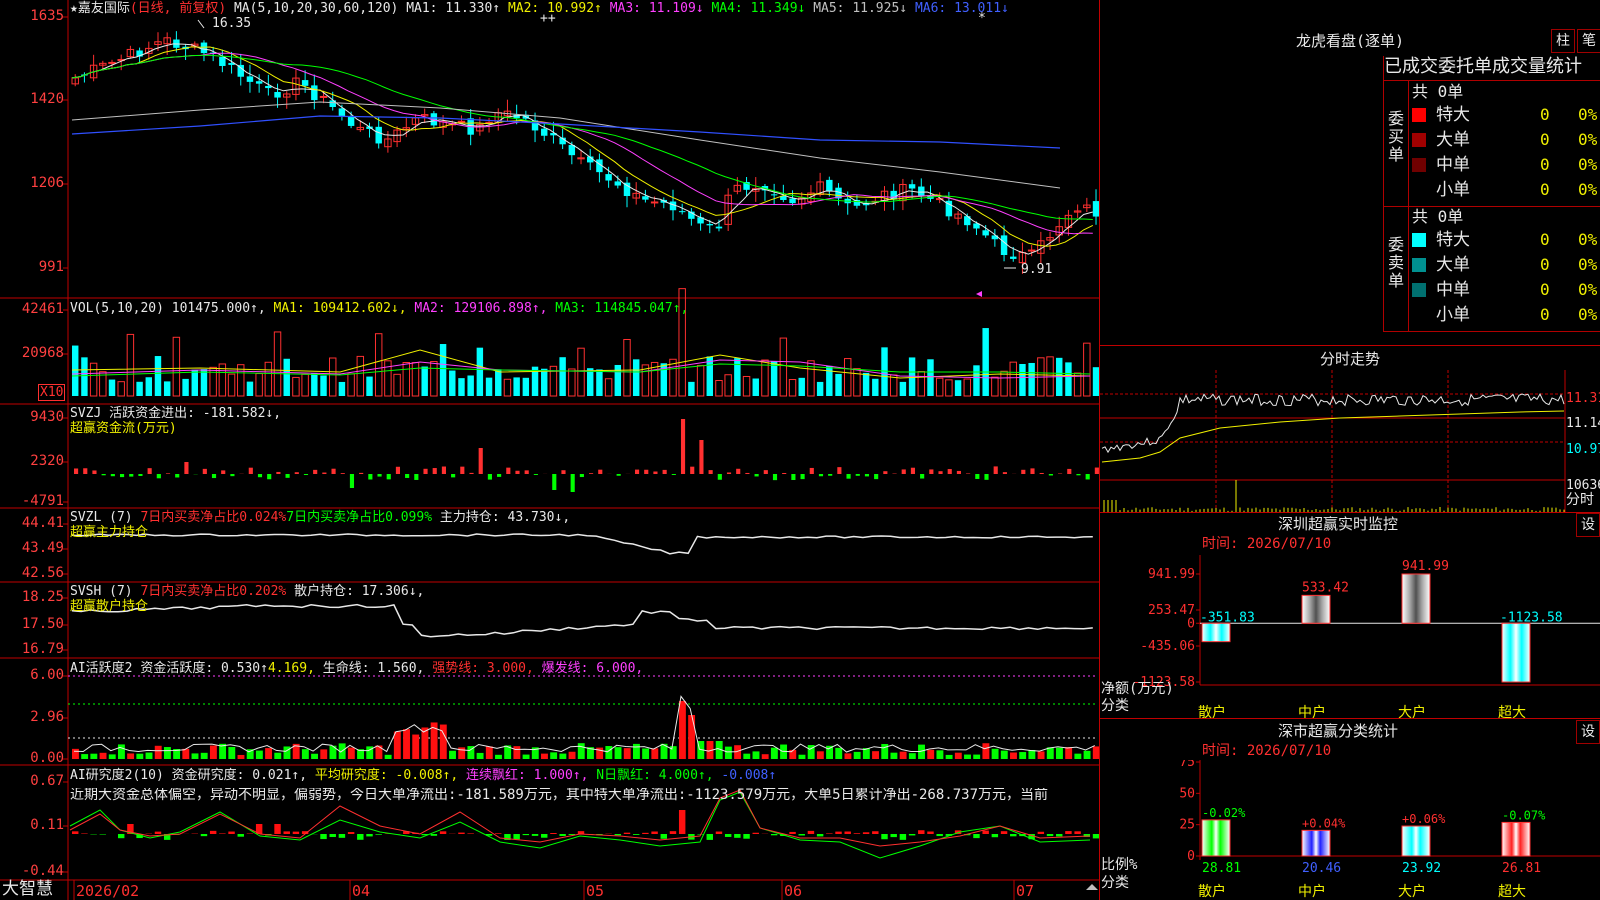 Image resolution: width=1600 pixels, height=900 pixels. Describe the element at coordinates (104, 8) in the screenshot. I see `stock-name: 嘉友国际` at that location.